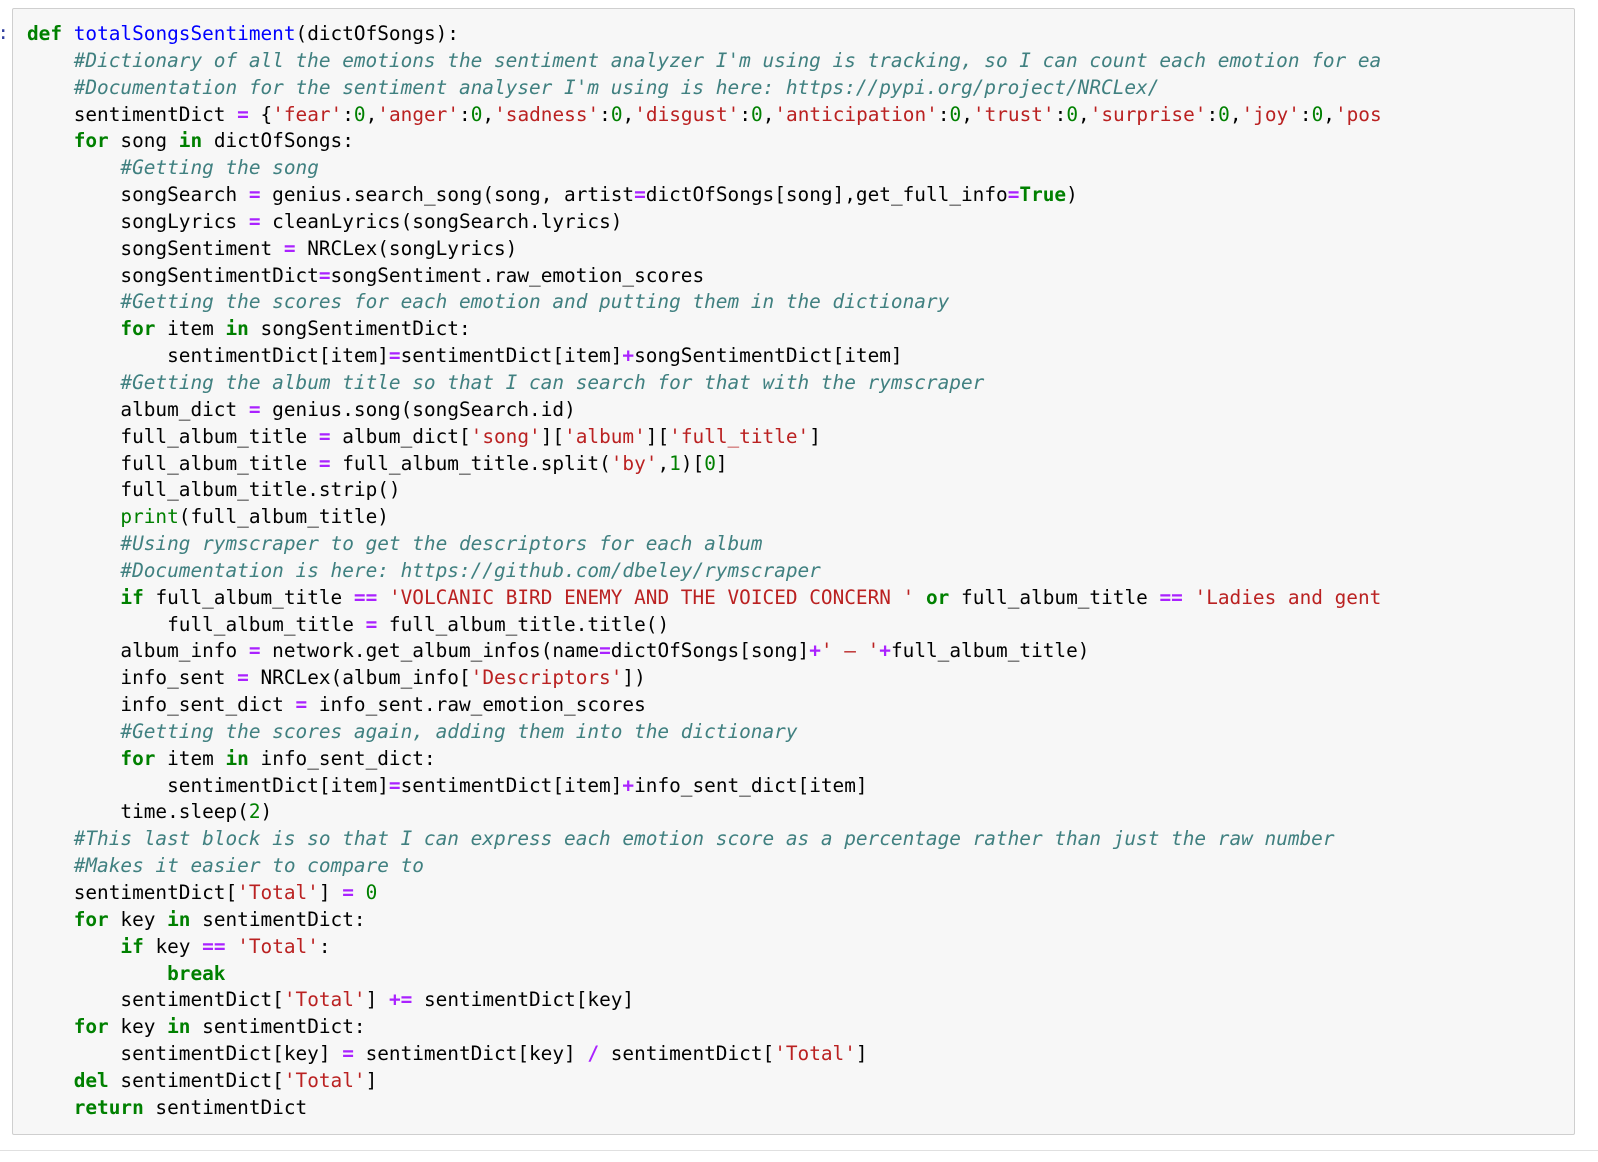 The width and height of the screenshot is (1598, 1162). Describe the element at coordinates (4, 33) in the screenshot. I see `cell-input-prompt: ]:` at that location.